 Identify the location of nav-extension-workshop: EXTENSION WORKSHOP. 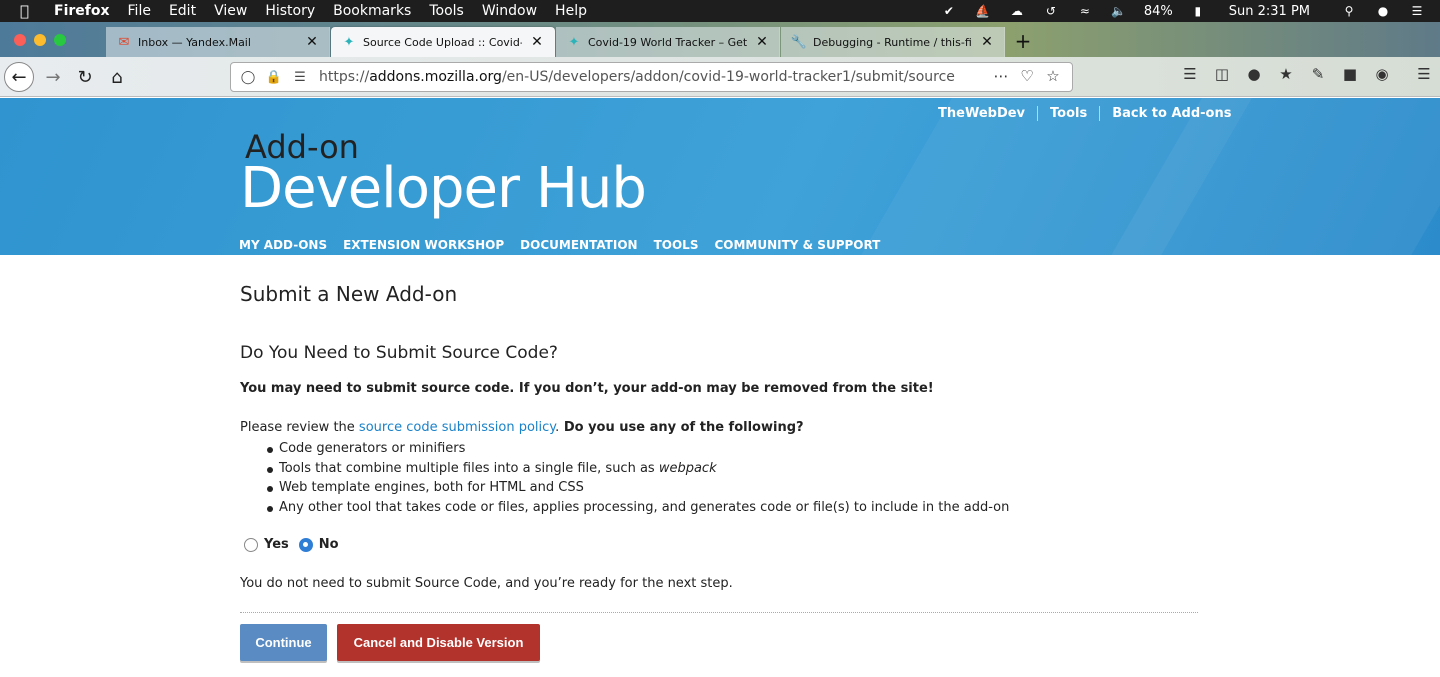
(423, 245).